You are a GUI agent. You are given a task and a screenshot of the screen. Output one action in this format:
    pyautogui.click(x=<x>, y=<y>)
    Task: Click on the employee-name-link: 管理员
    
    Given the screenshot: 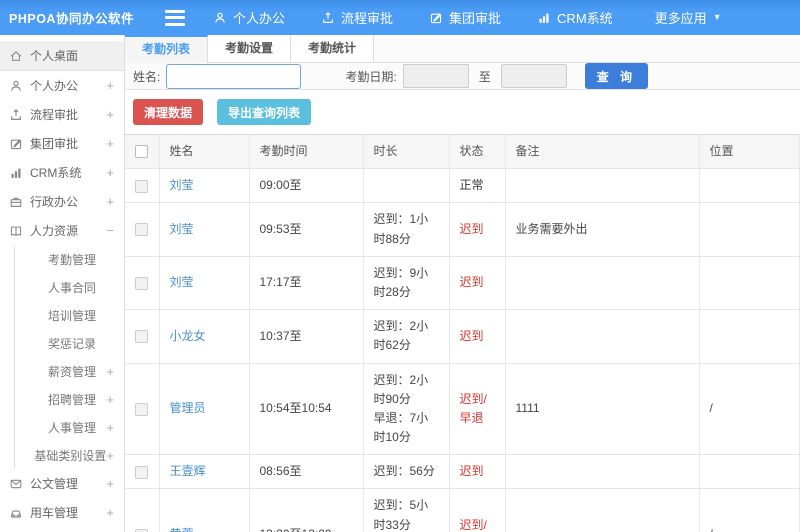 What is the action you would take?
    pyautogui.click(x=188, y=408)
    